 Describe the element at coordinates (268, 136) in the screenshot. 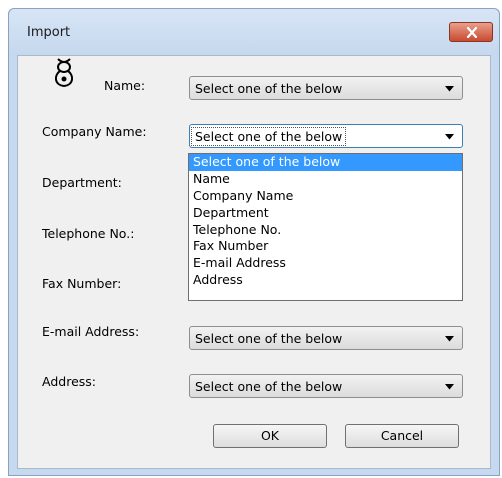

I see `company-name-select-value: Select one of the below` at that location.